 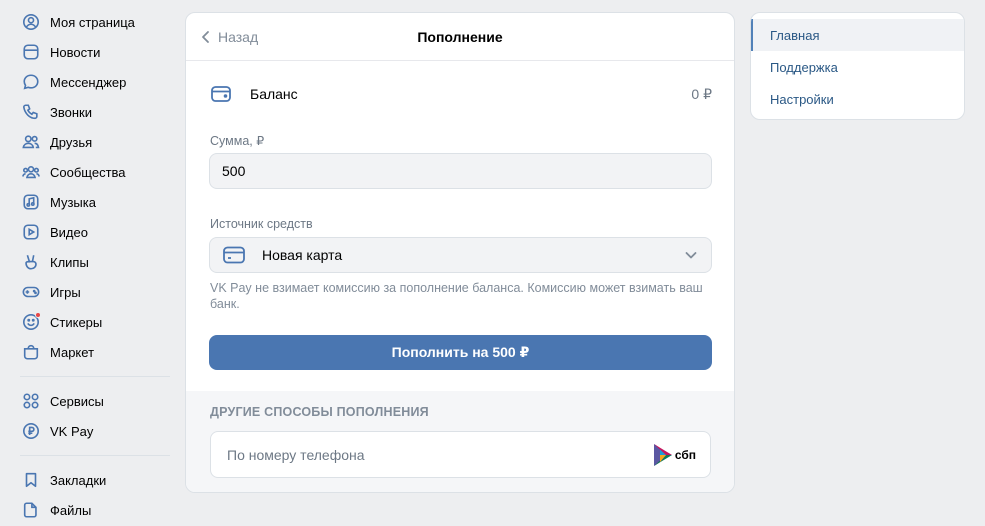 I want to click on message-icon, so click(x=31, y=82).